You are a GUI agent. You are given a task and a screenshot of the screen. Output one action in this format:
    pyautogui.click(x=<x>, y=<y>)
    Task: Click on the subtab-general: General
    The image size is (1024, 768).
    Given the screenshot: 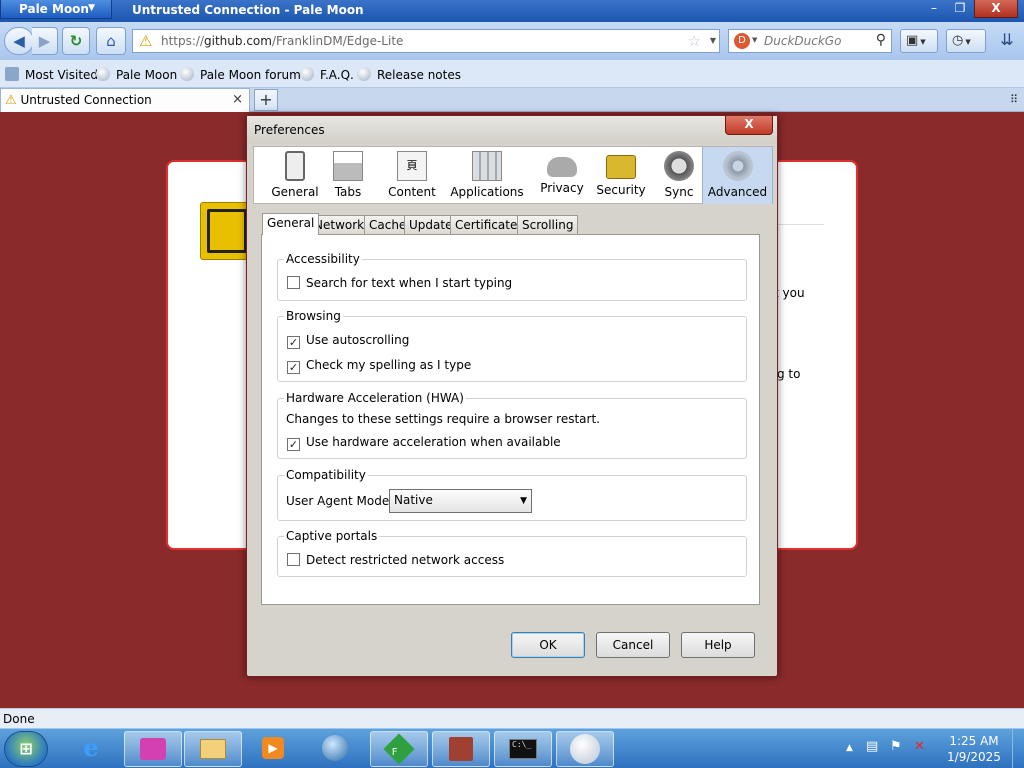 What is the action you would take?
    pyautogui.click(x=291, y=224)
    